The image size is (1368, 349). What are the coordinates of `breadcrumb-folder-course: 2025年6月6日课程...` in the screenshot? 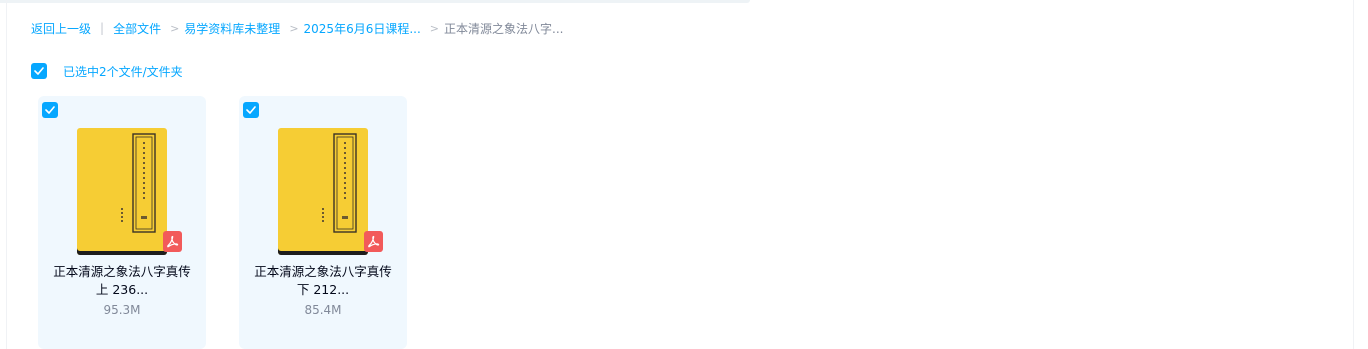 It's located at (362, 28).